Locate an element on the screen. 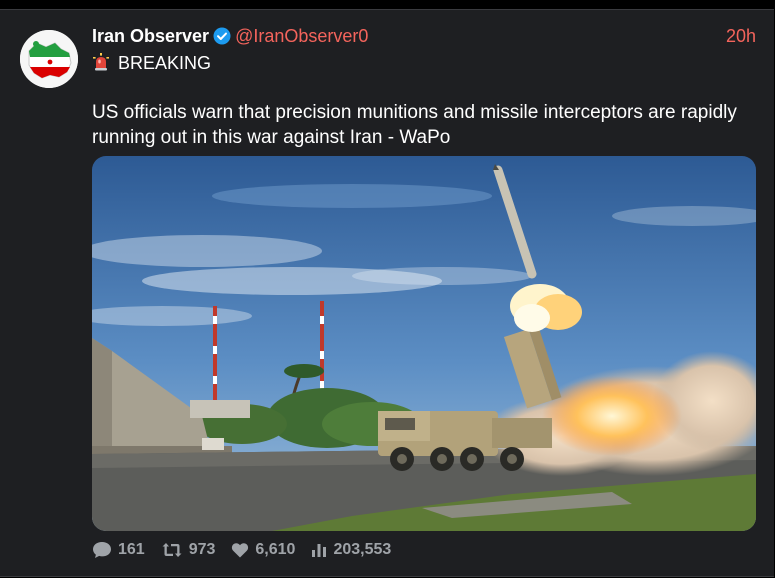  repost-count: 973 is located at coordinates (202, 549).